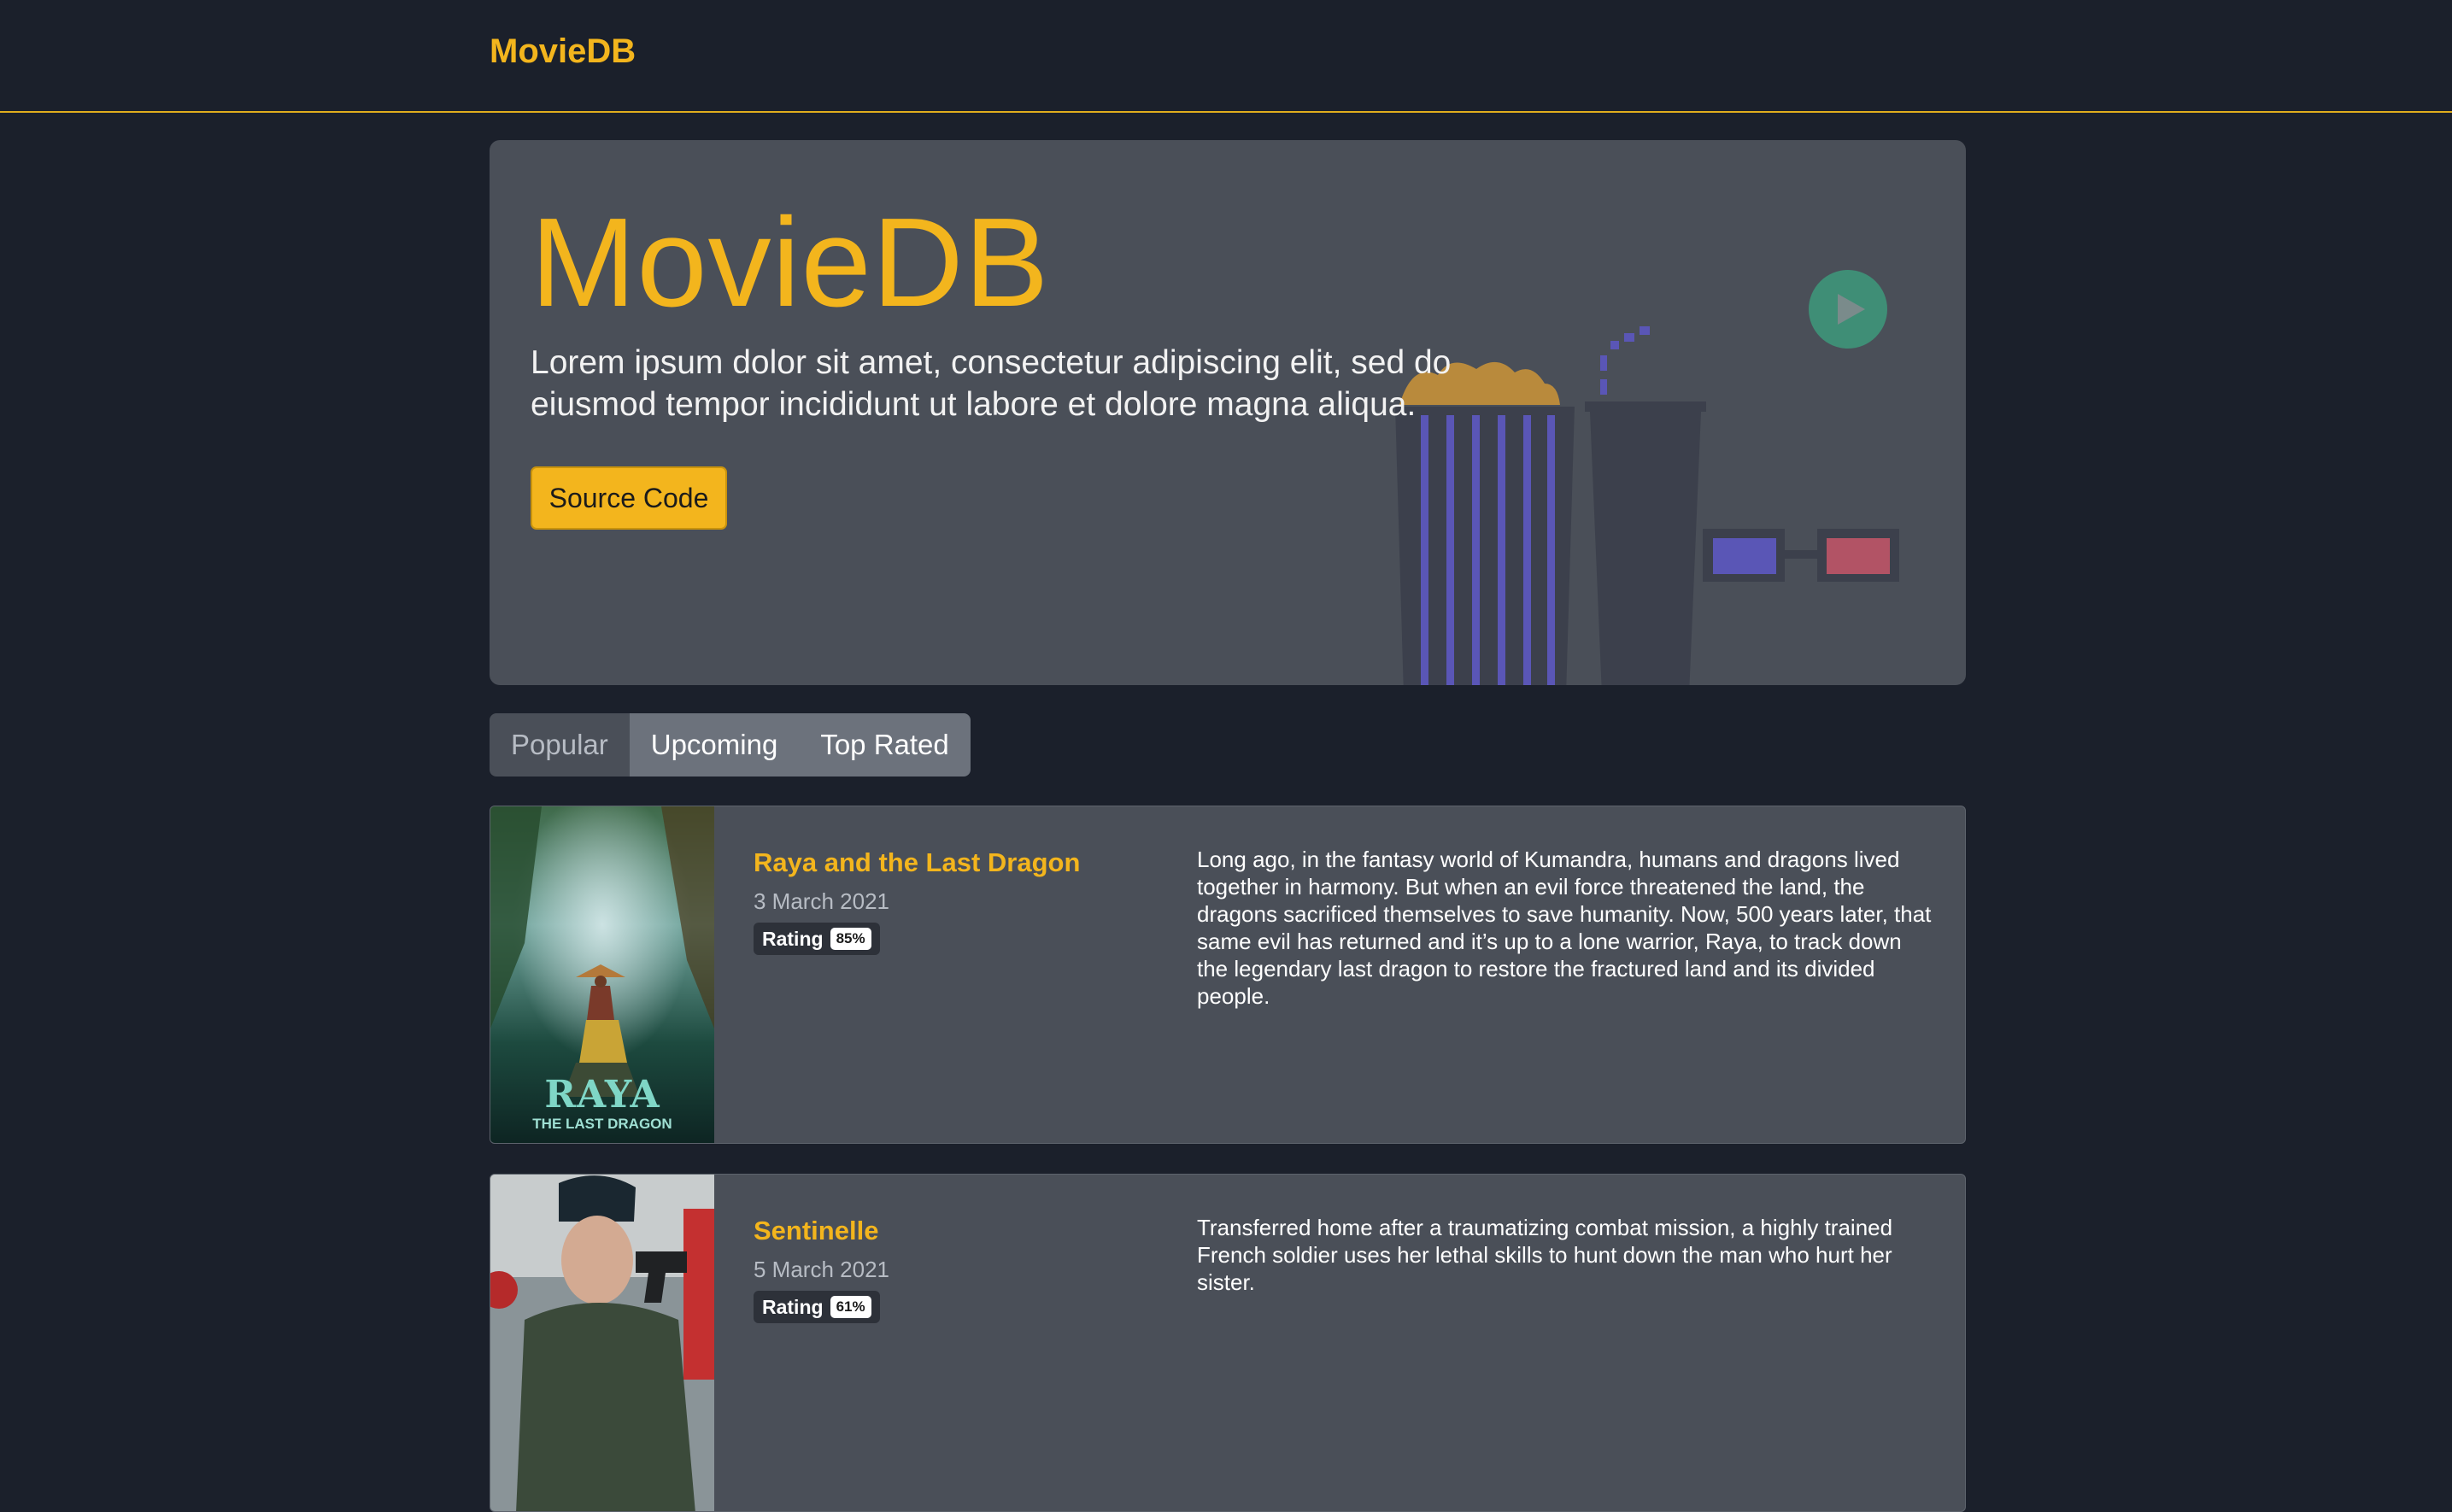 Image resolution: width=2452 pixels, height=1512 pixels. I want to click on release-date: 3 March 2021, so click(822, 901).